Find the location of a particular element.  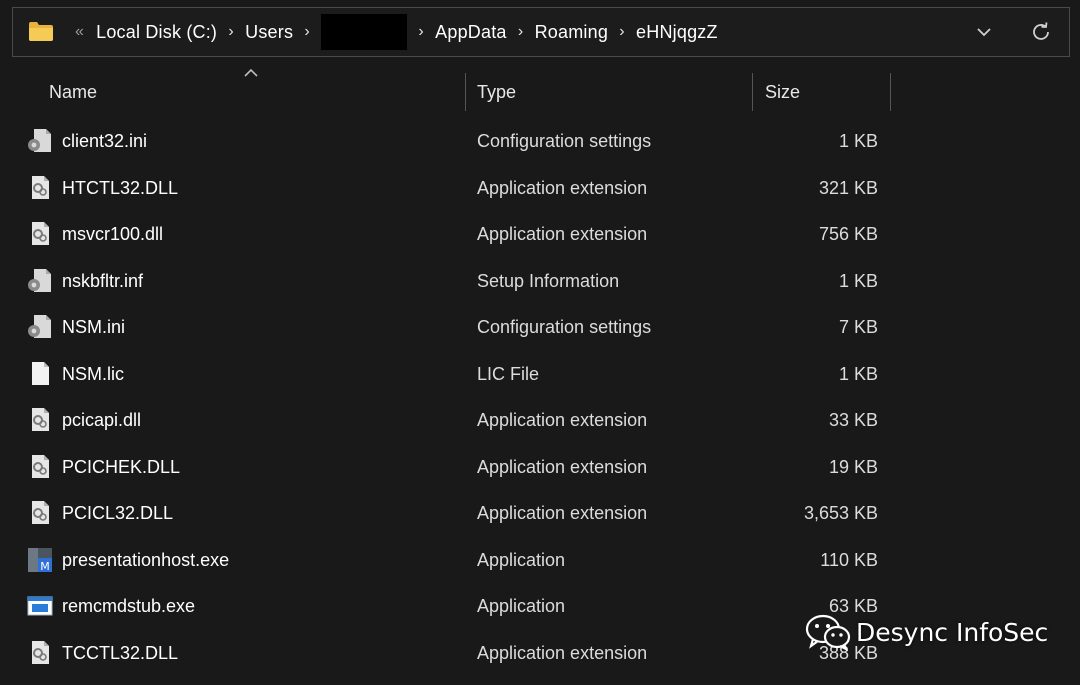

file-size: 19 KB is located at coordinates (853, 466).